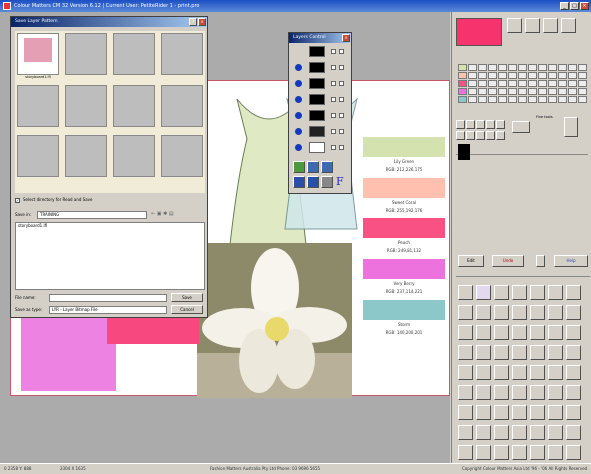  I want to click on layer-delete-icon, so click(327, 182).